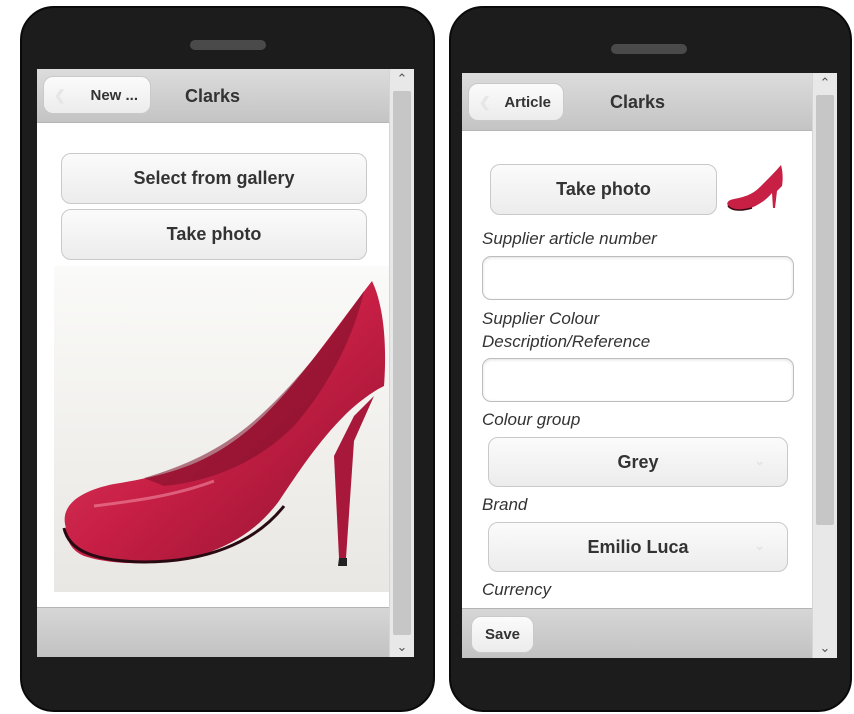  Describe the element at coordinates (638, 380) in the screenshot. I see `supplier-colour-input` at that location.